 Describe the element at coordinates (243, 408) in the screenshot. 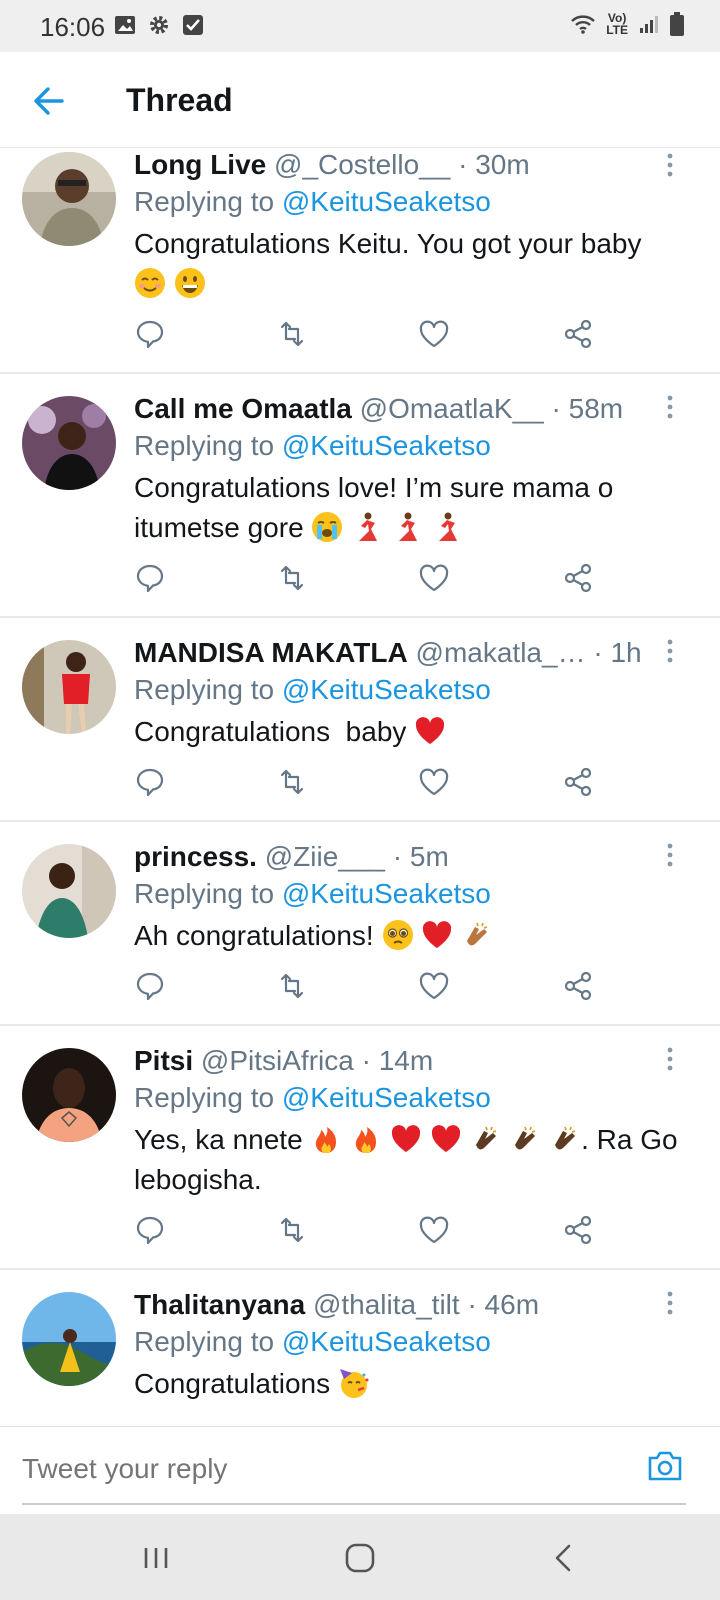

I see `author-name: Call me Omaatla` at that location.